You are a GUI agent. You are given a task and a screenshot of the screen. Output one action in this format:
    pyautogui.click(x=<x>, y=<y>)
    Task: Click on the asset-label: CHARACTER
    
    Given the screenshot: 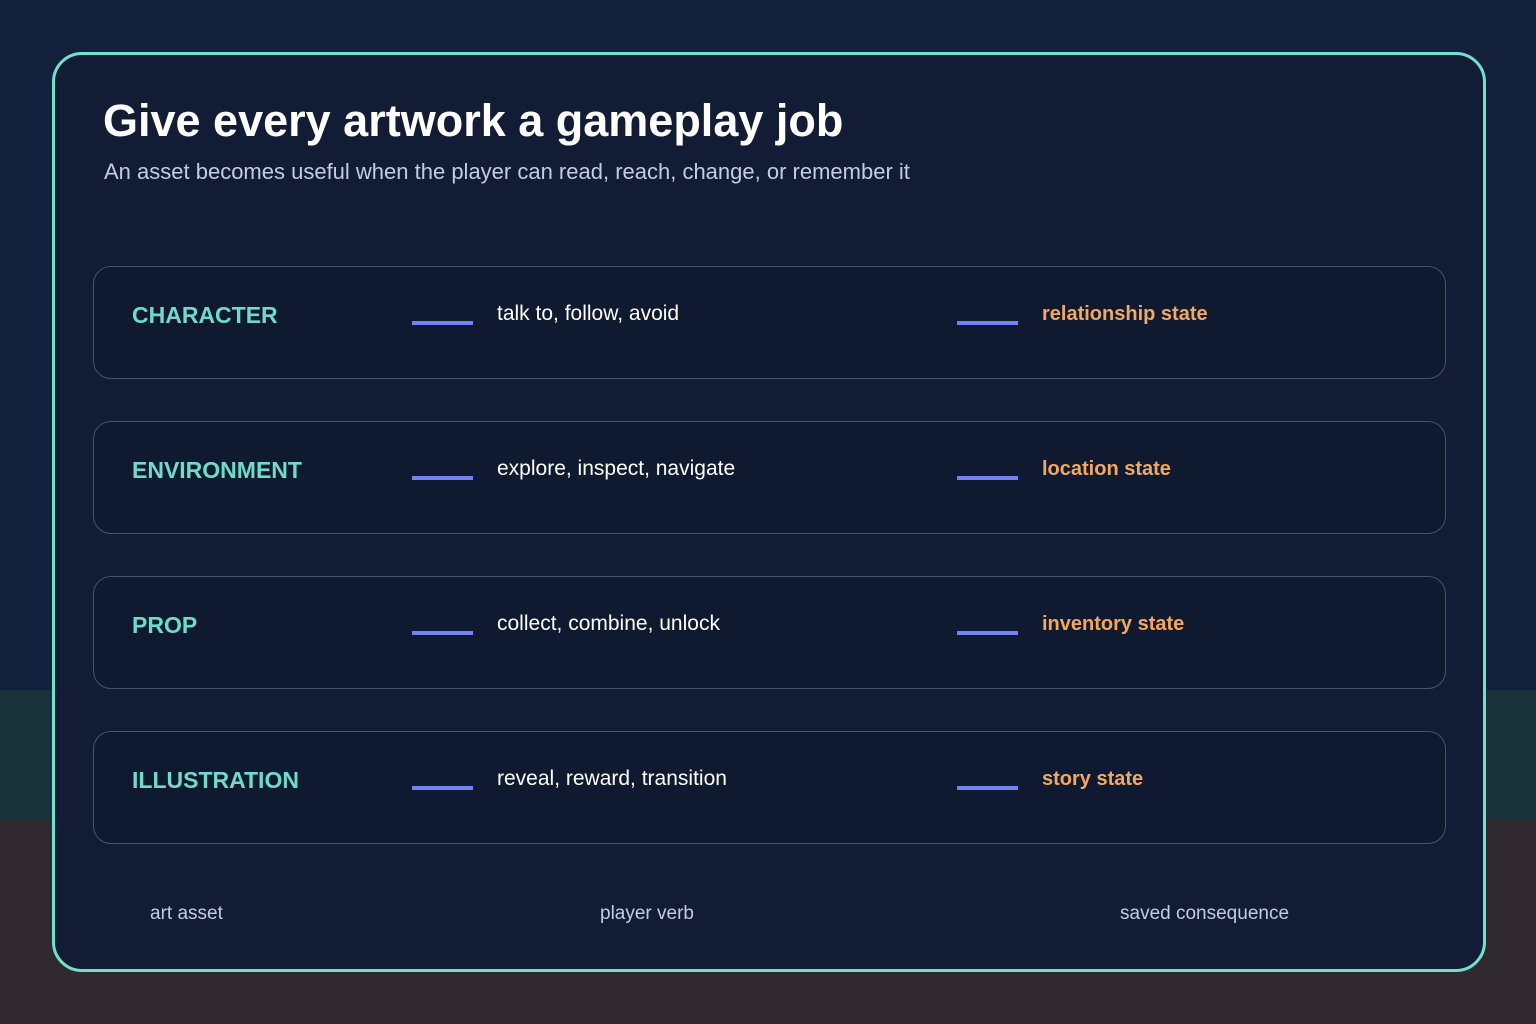 What is the action you would take?
    pyautogui.click(x=205, y=315)
    